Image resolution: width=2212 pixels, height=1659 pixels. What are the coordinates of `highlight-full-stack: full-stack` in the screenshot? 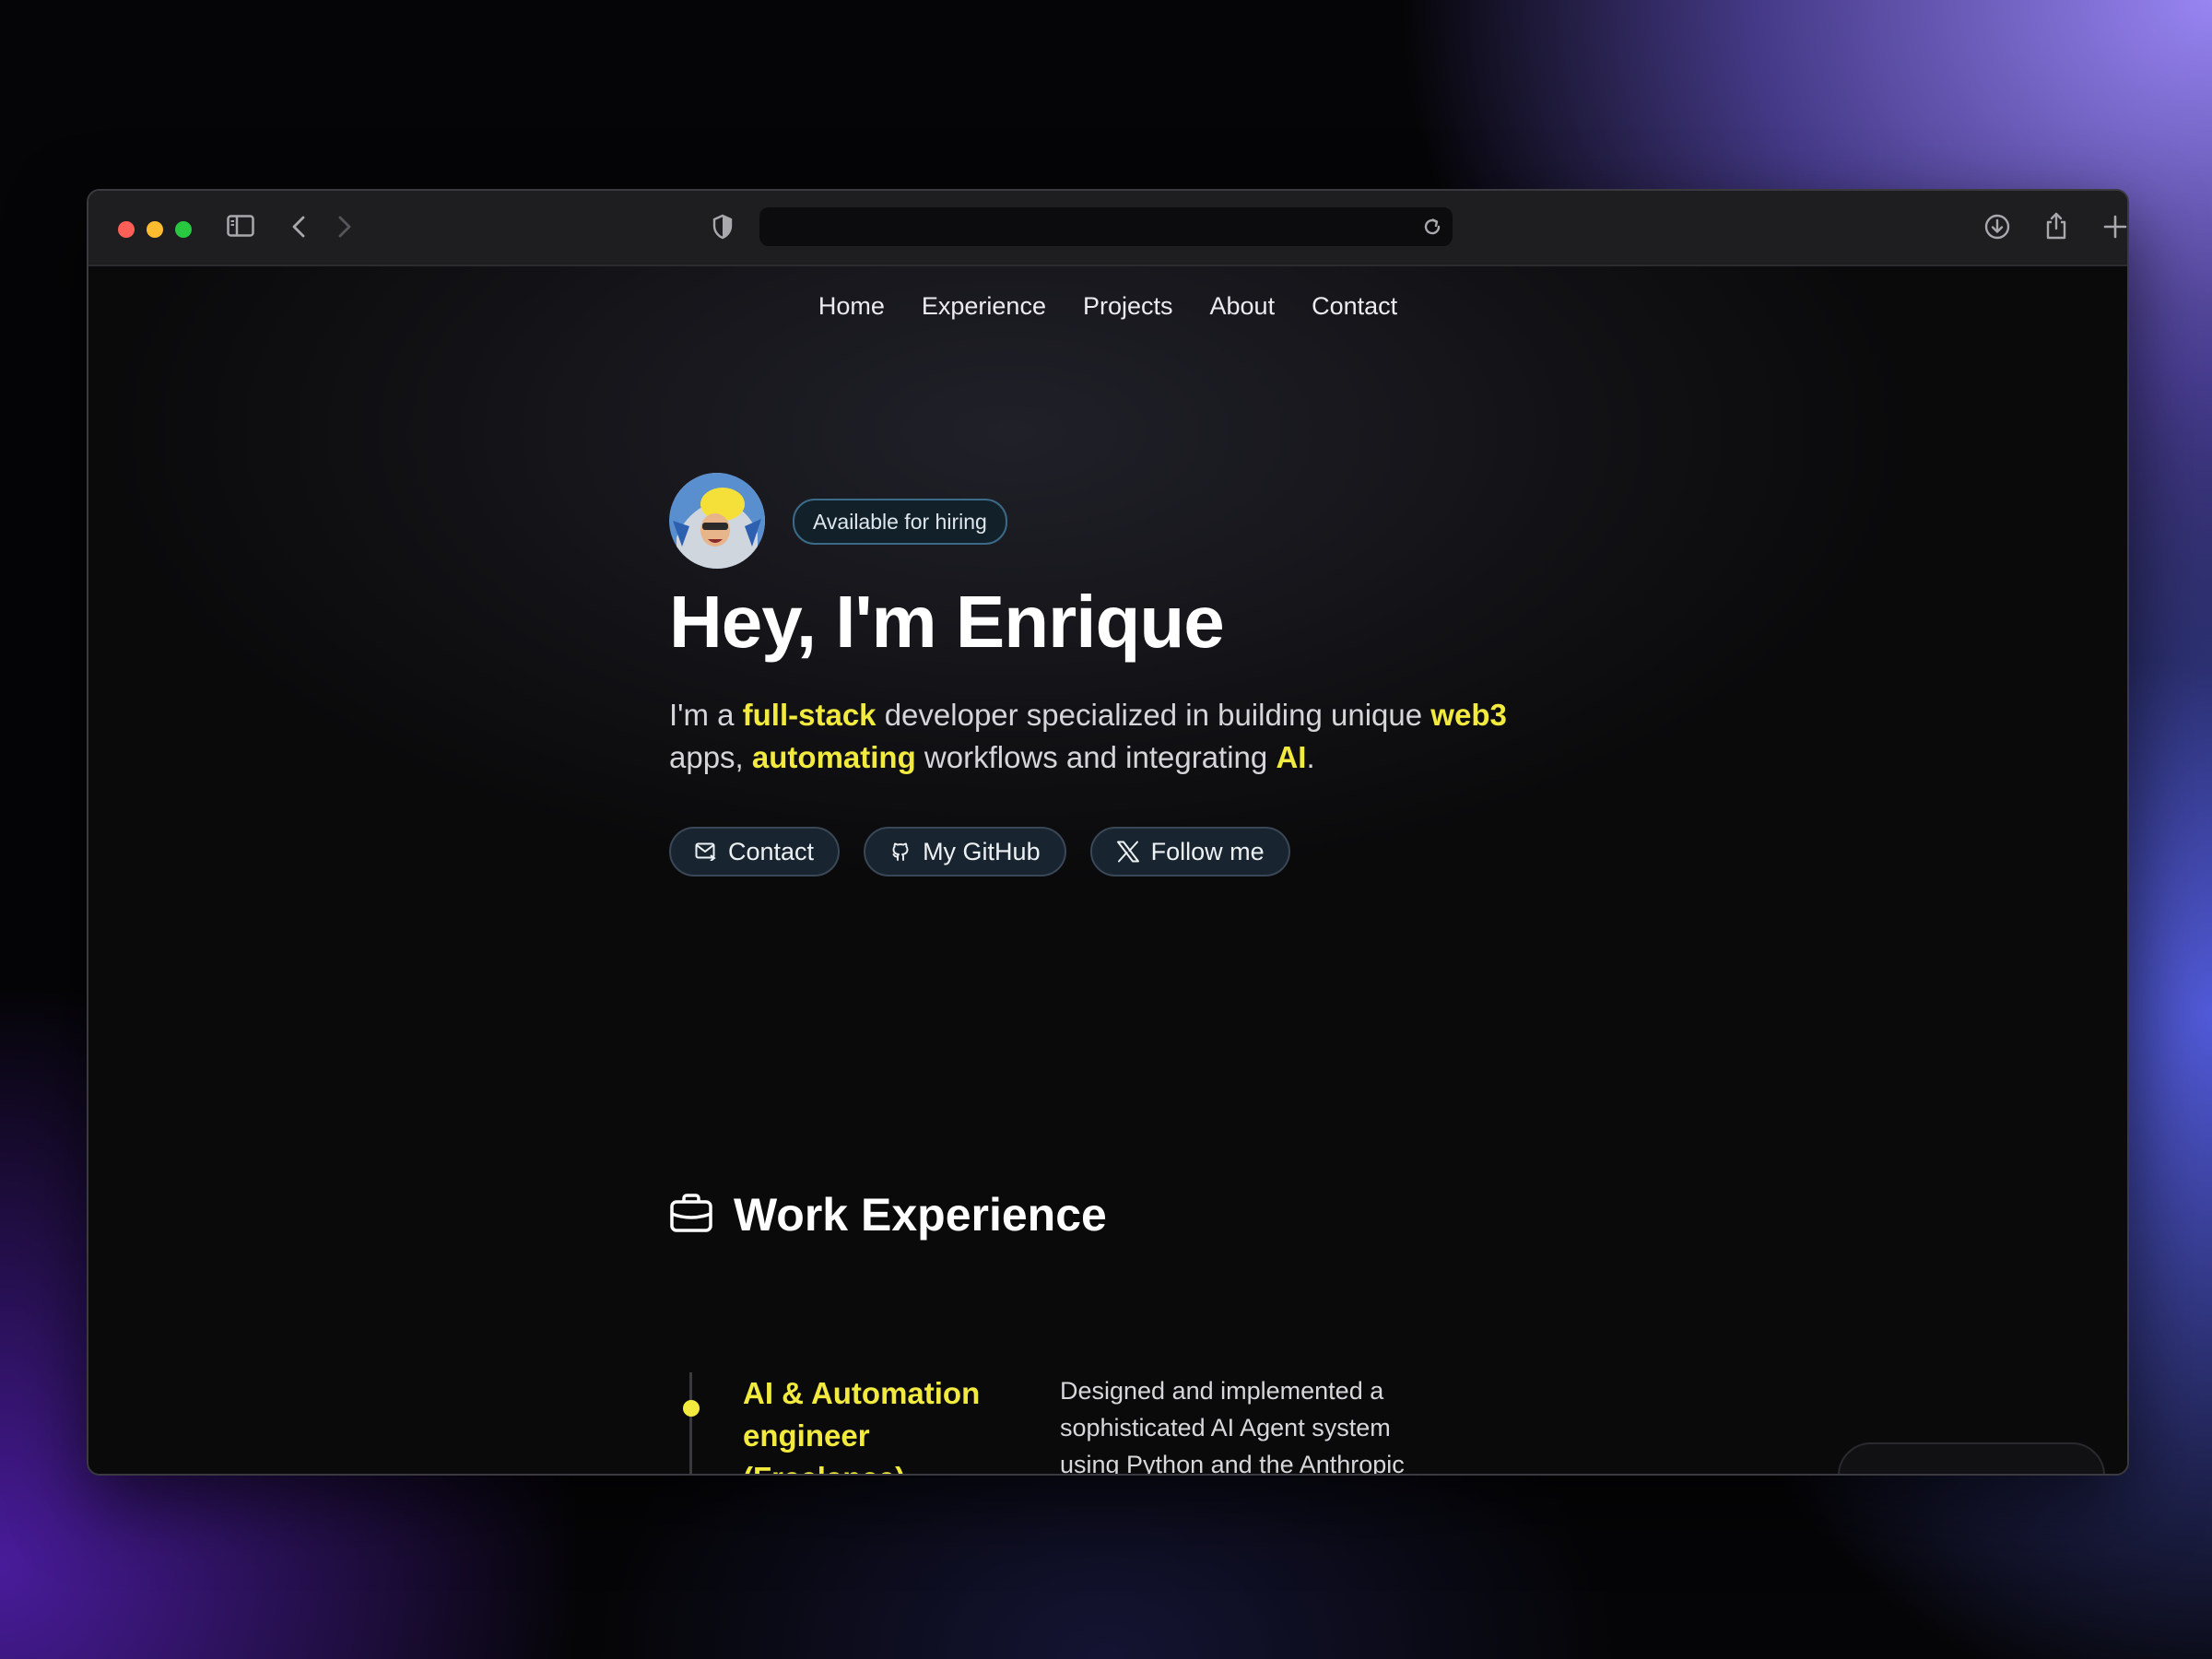 It's located at (809, 715).